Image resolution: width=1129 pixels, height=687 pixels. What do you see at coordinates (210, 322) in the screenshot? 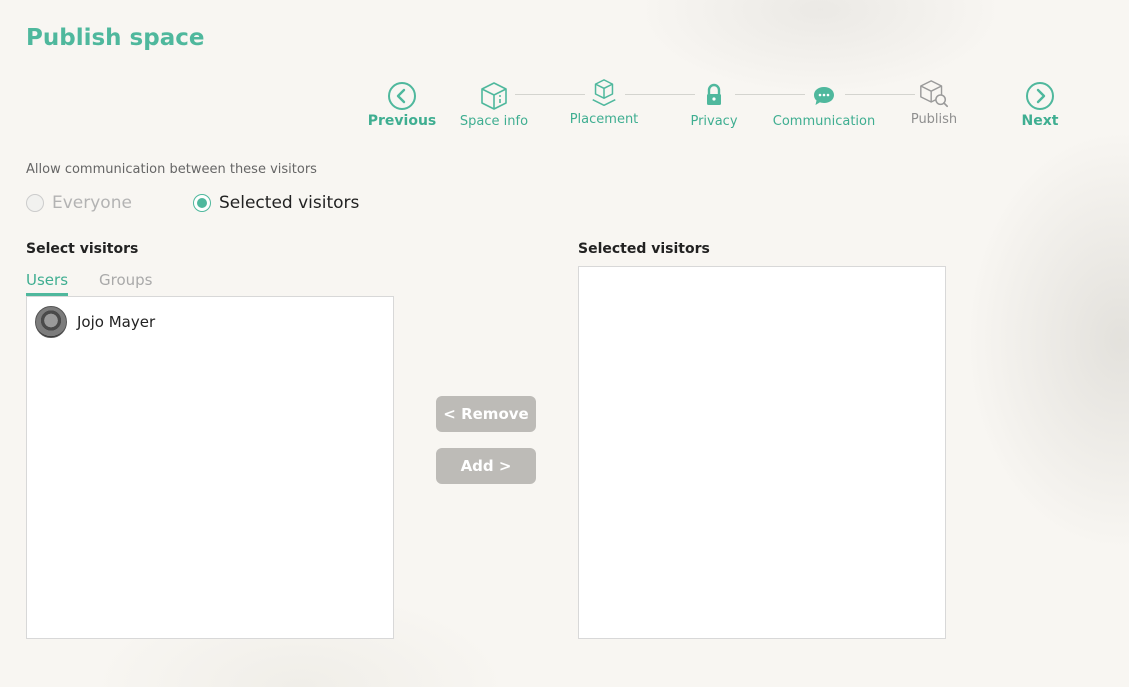
I see `list-item: Jojo Mayer` at bounding box center [210, 322].